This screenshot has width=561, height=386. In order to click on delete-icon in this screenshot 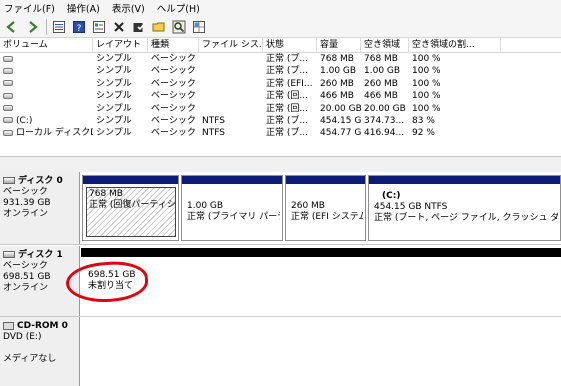, I will do `click(119, 27)`.